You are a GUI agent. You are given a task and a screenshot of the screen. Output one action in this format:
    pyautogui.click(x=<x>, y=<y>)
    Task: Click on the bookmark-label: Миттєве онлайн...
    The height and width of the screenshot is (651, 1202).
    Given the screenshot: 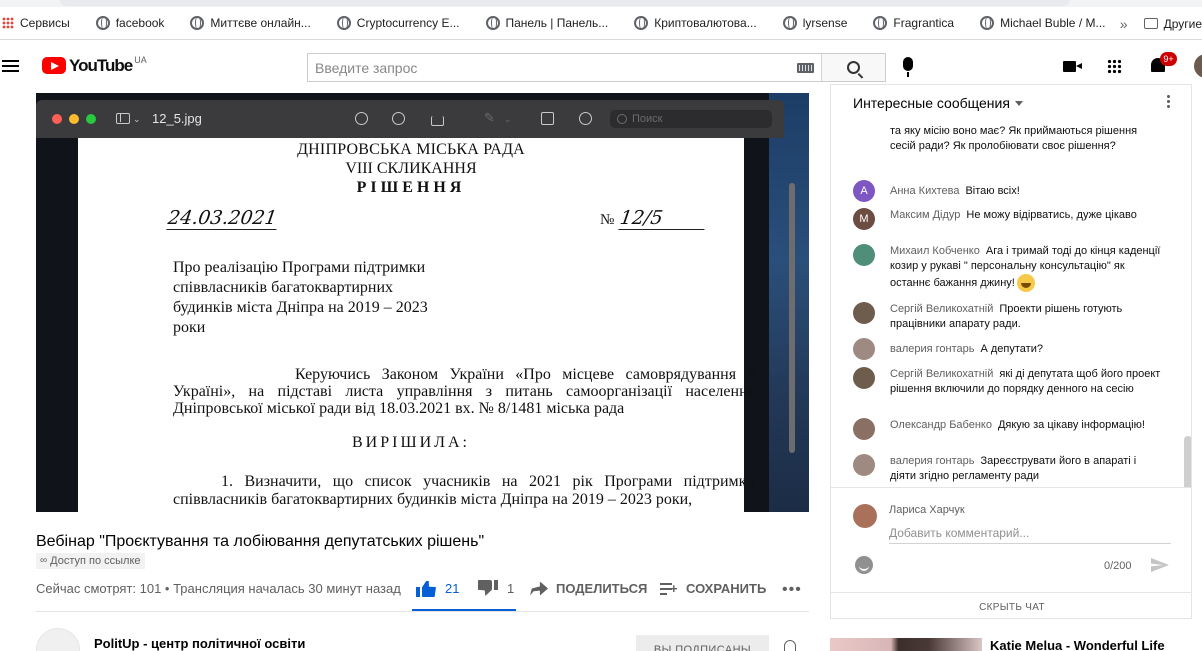 What is the action you would take?
    pyautogui.click(x=260, y=23)
    